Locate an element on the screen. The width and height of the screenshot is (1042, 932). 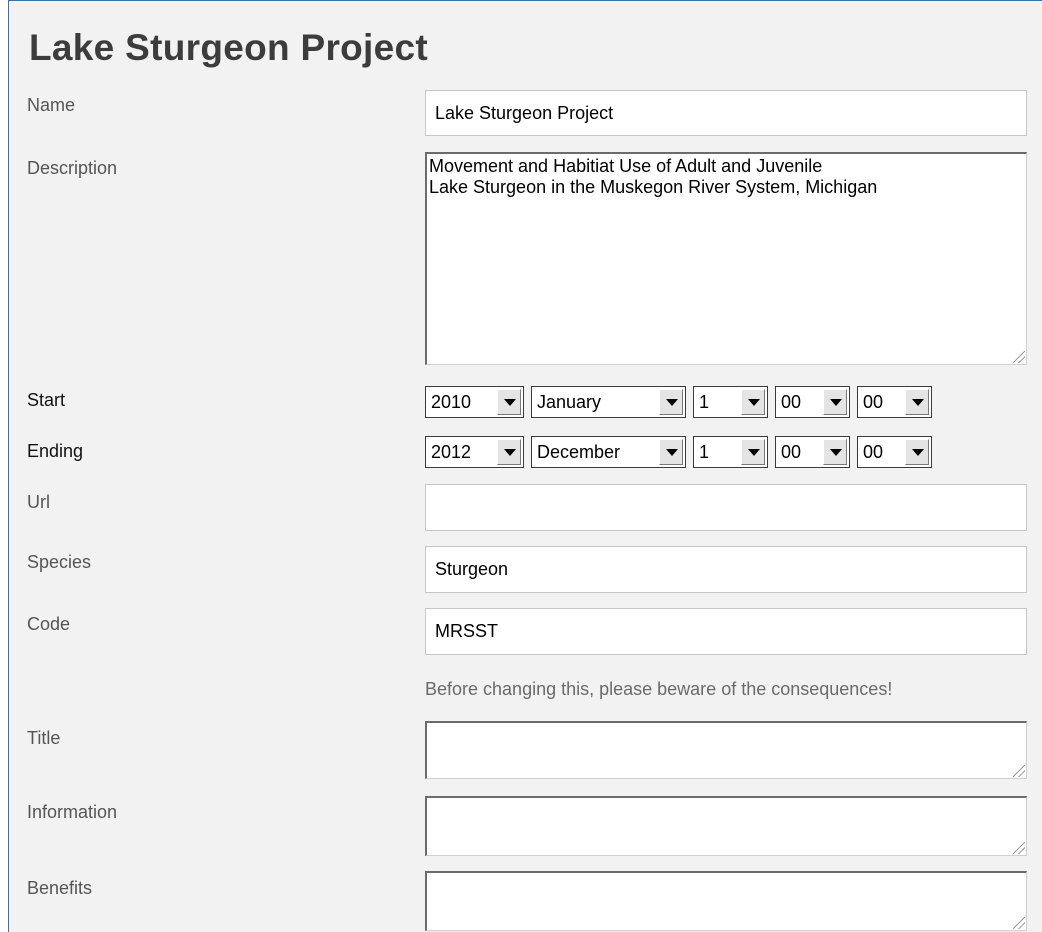
start-month-select: January is located at coordinates (608, 402).